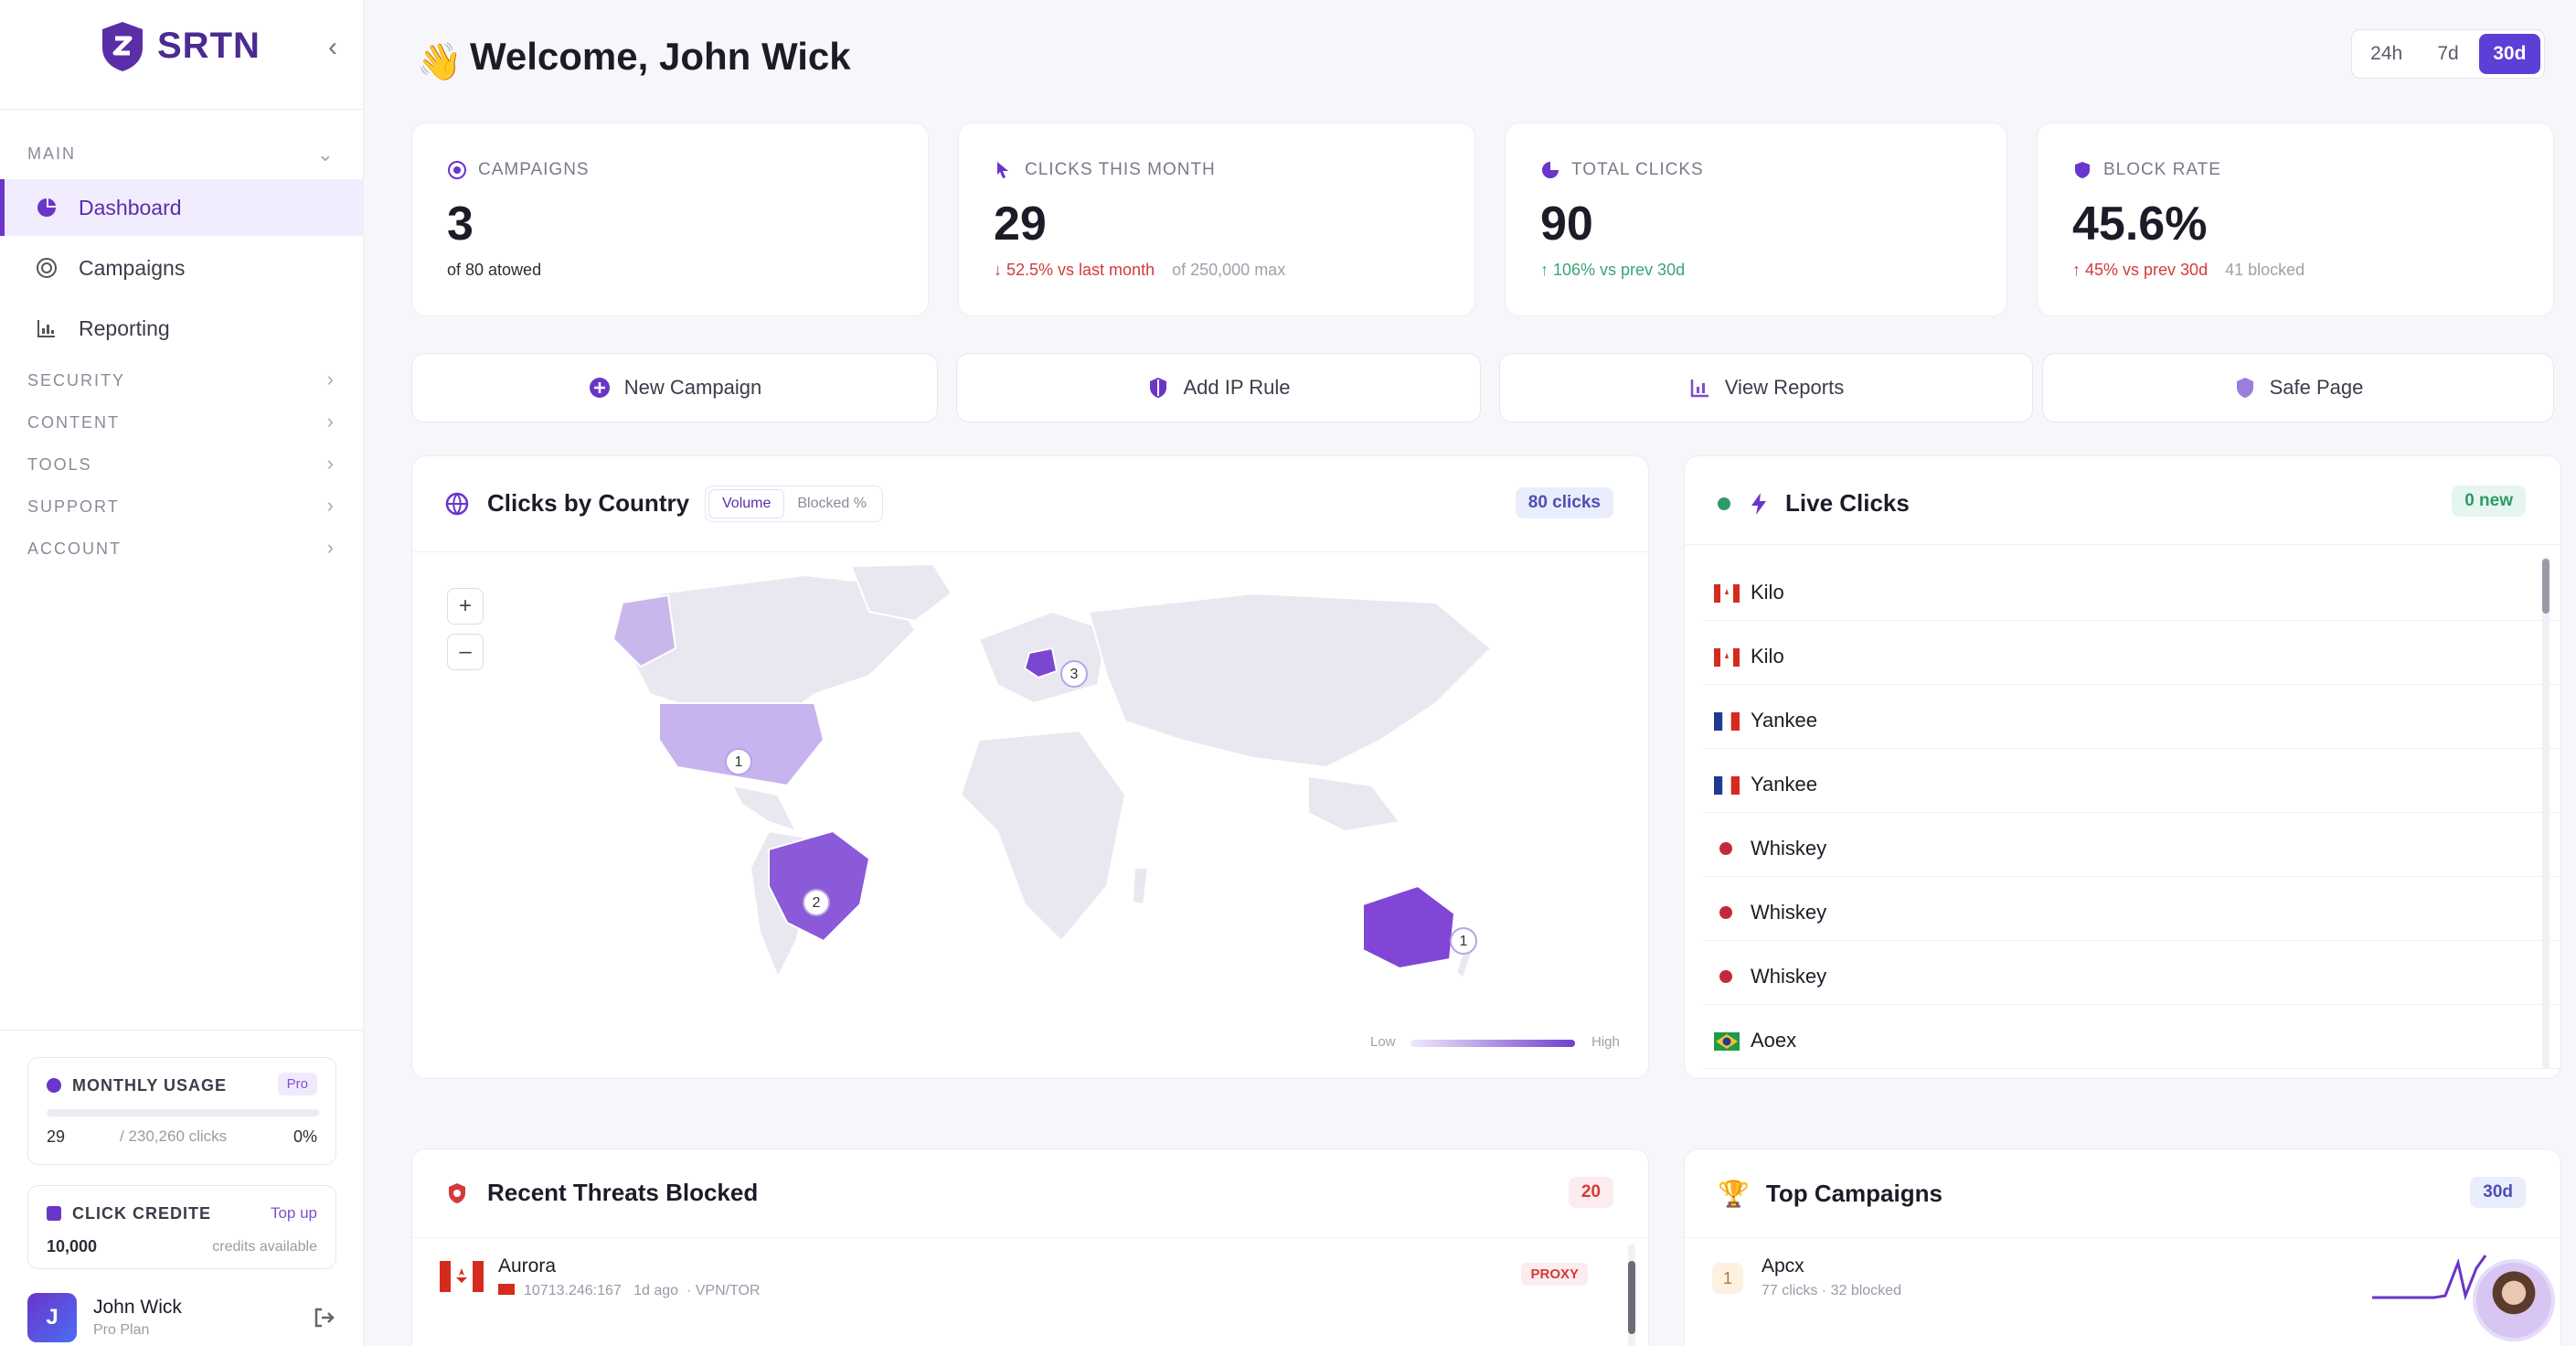 The height and width of the screenshot is (1346, 2576). Describe the element at coordinates (51, 154) in the screenshot. I see `section-main: MAIN` at that location.